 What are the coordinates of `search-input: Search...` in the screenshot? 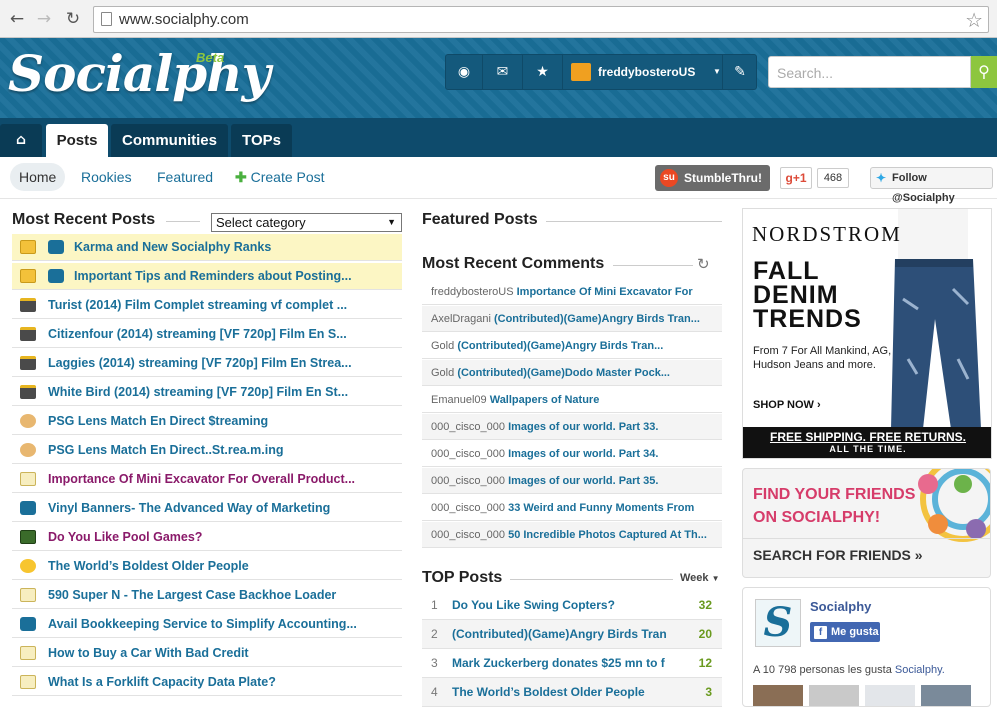 It's located at (869, 72).